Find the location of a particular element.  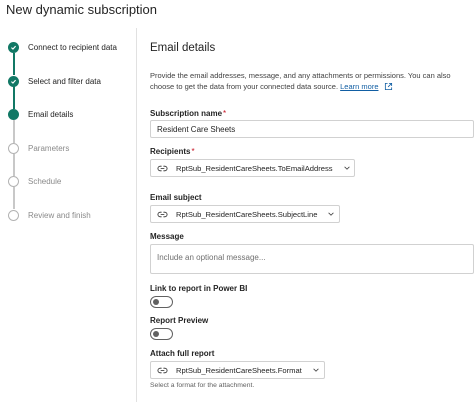

step-review-and-finish: Review and finish is located at coordinates (49, 215).